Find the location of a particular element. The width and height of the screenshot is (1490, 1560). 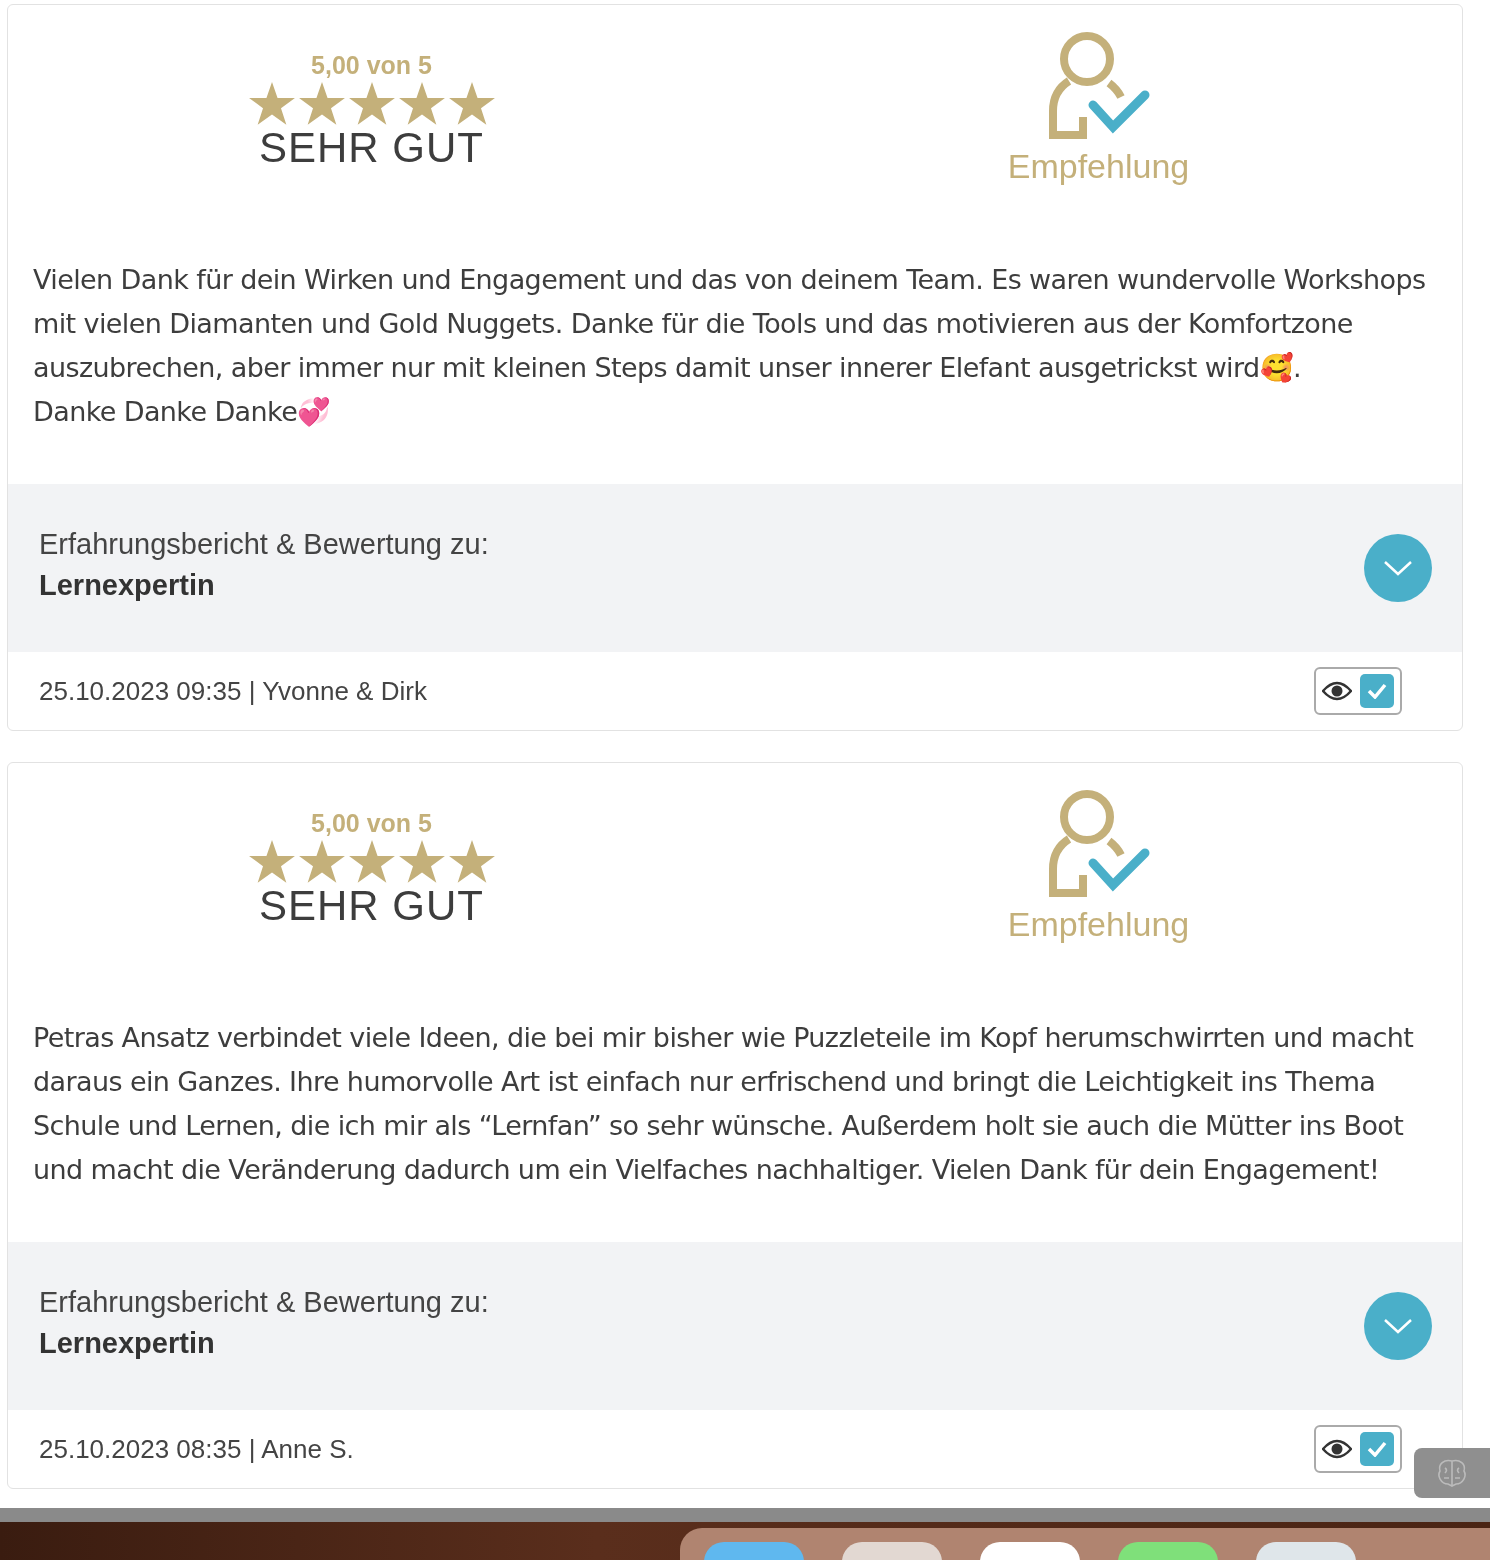

review-date-author: 25.10.2023 08:35 | Anne S. is located at coordinates (196, 1449).